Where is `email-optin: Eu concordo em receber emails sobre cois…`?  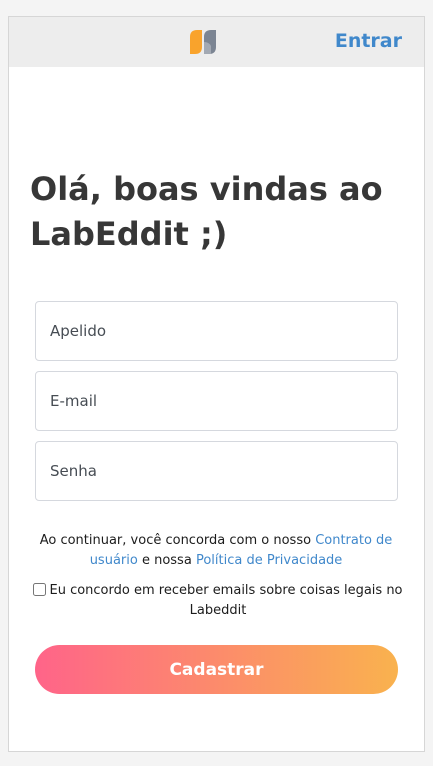
email-optin: Eu concordo em receber emails sobre cois… is located at coordinates (218, 601).